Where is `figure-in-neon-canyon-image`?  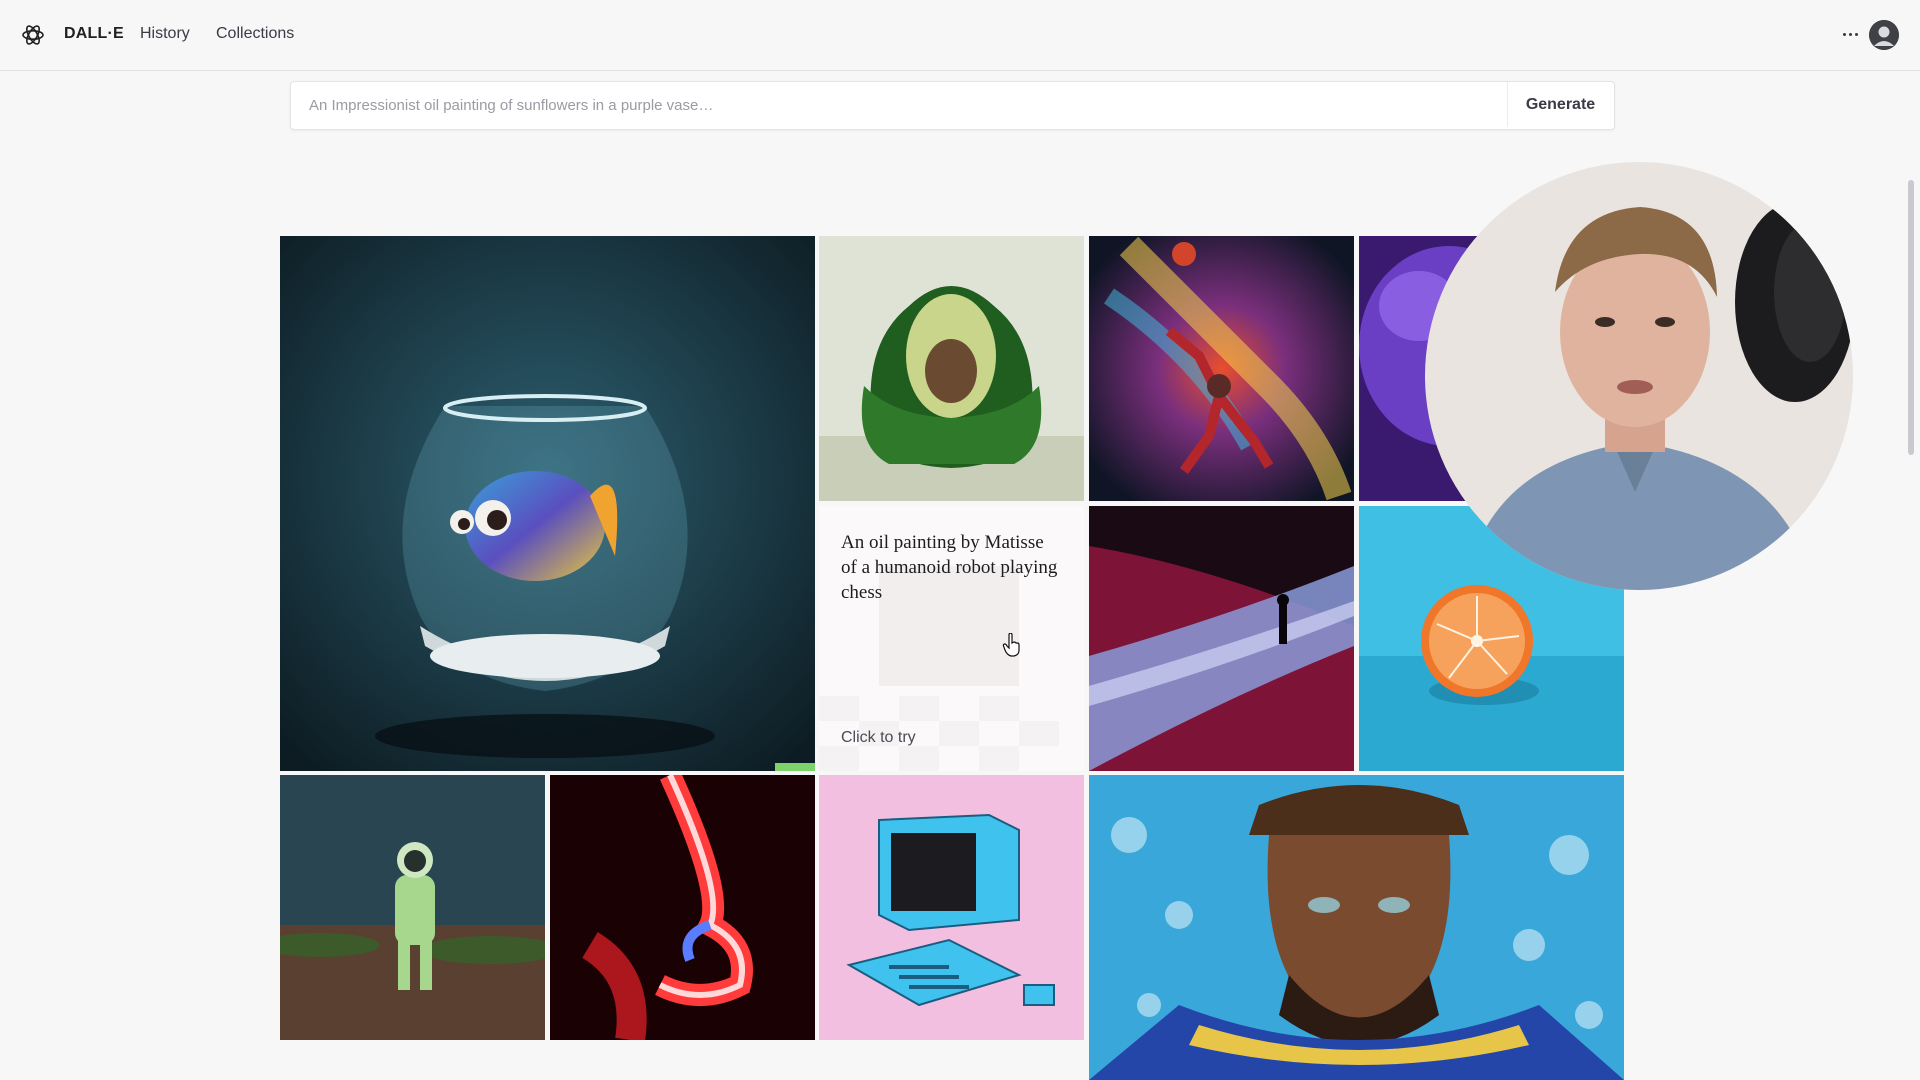
figure-in-neon-canyon-image is located at coordinates (1221, 638).